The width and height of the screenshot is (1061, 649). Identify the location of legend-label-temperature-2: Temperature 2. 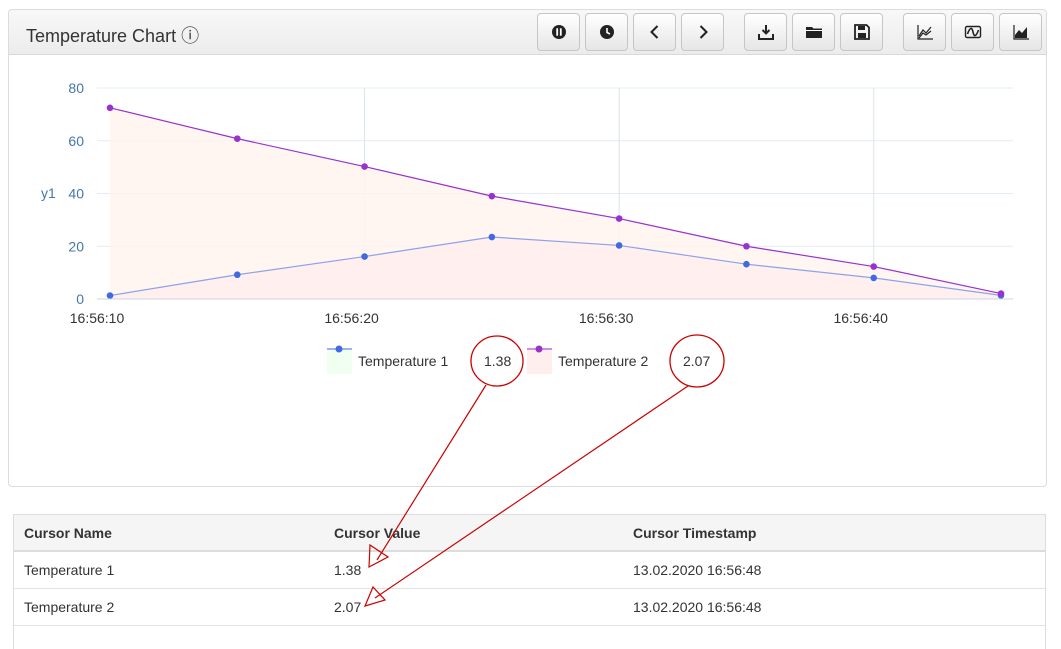
(603, 361).